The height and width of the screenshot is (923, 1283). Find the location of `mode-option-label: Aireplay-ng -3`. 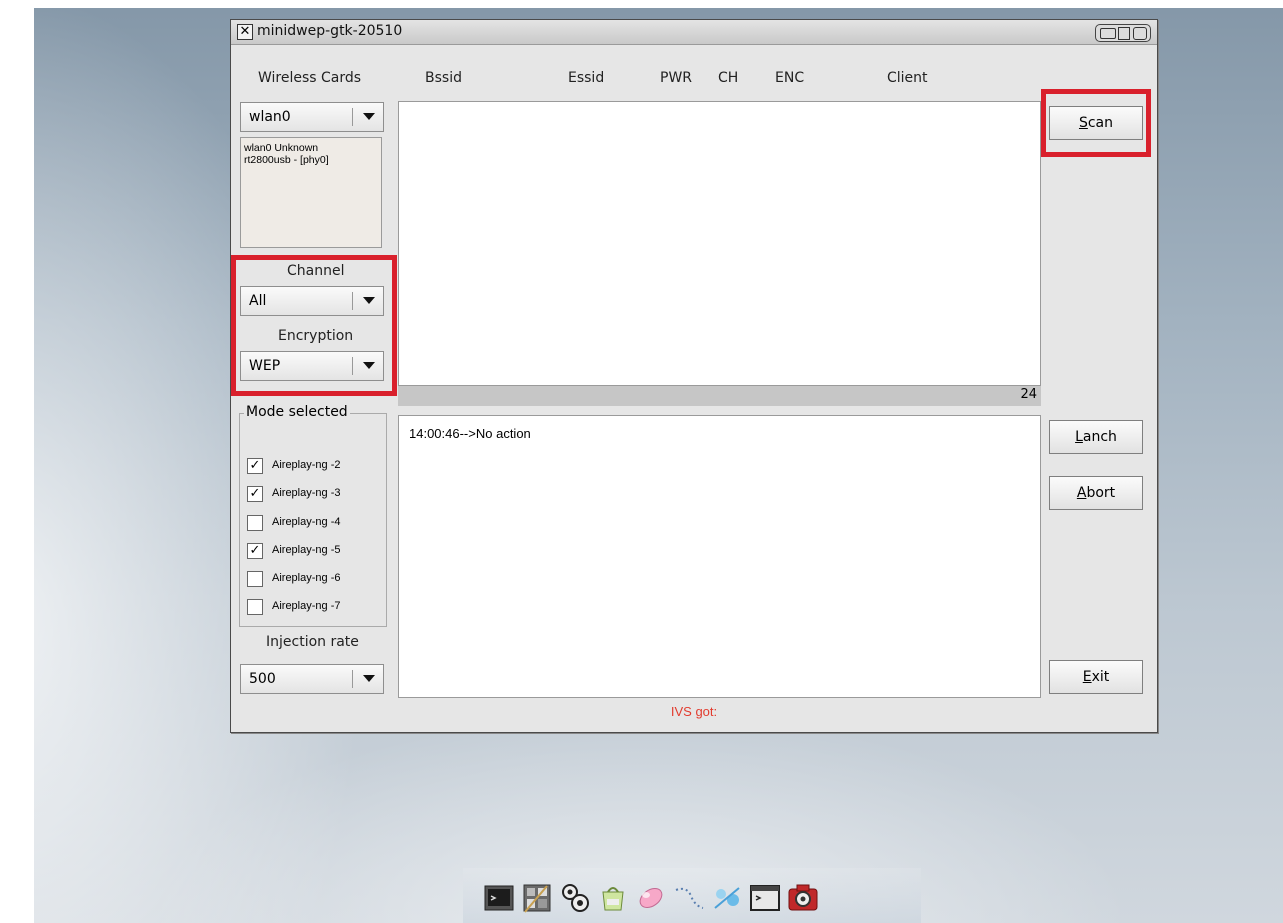

mode-option-label: Aireplay-ng -3 is located at coordinates (306, 493).